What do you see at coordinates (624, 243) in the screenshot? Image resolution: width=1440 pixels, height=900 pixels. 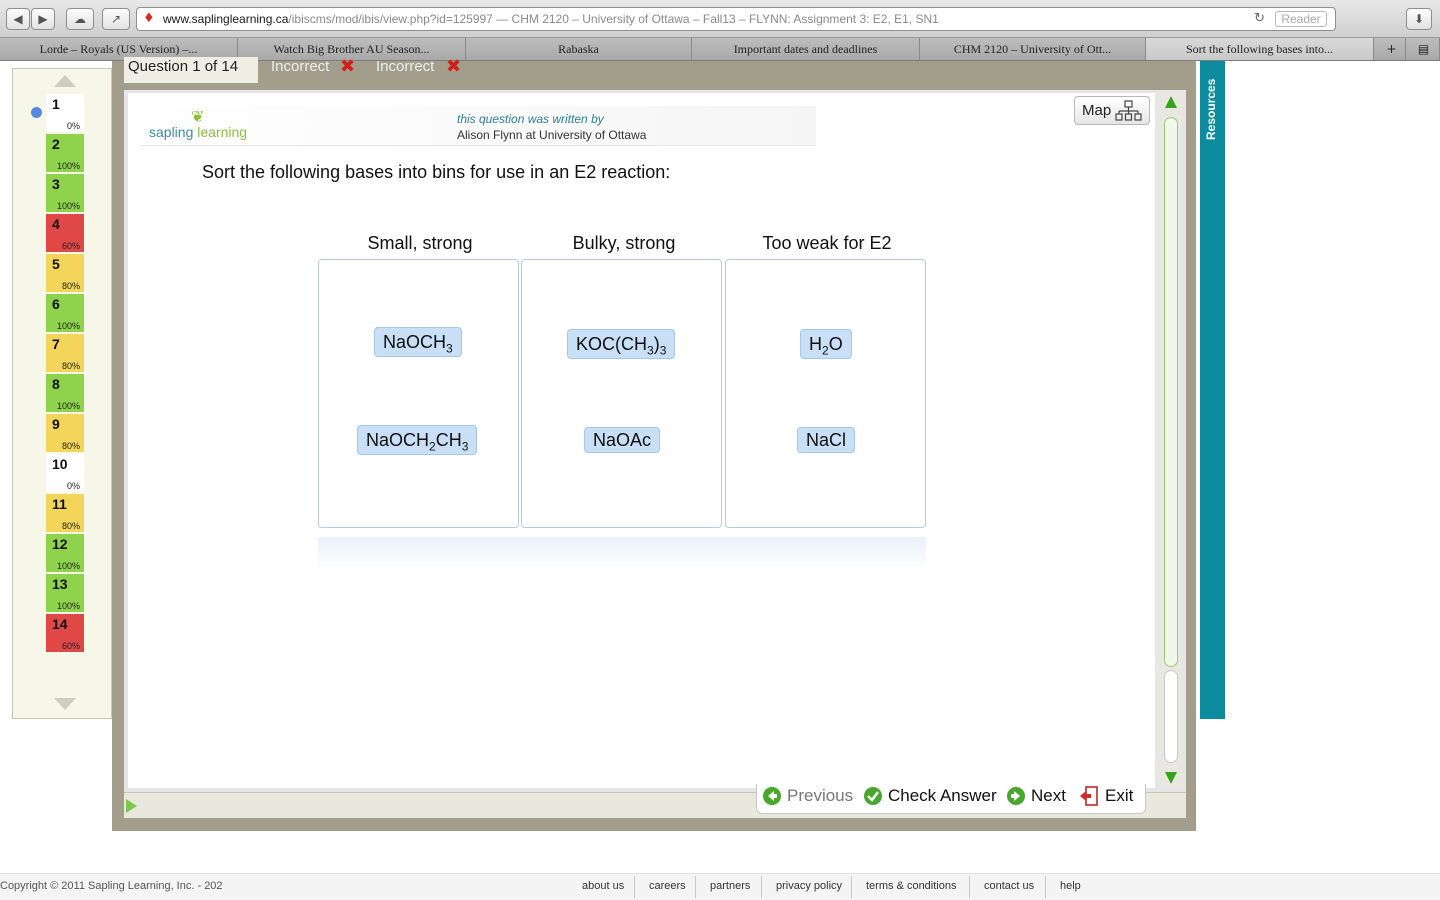 I see `bin-title-bulky-strong: Bulky, strong` at bounding box center [624, 243].